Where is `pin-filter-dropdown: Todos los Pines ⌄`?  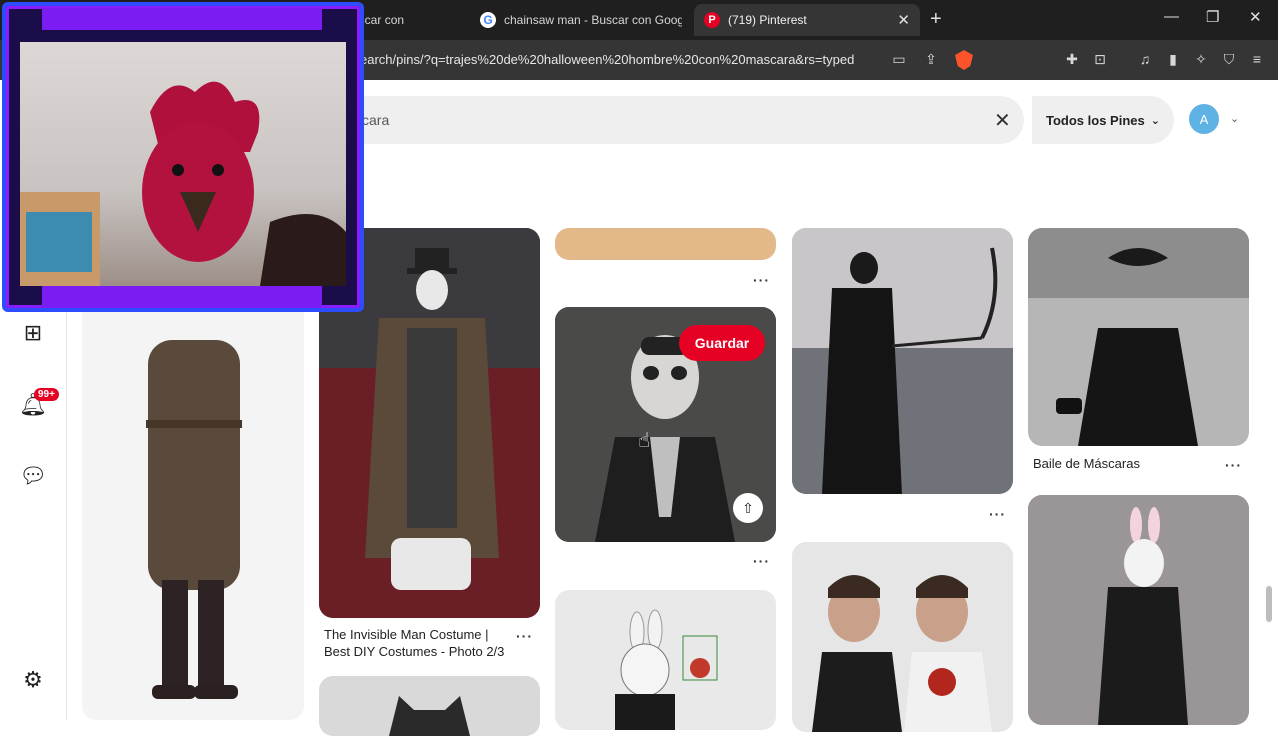
pin-filter-dropdown: Todos los Pines ⌄ is located at coordinates (1103, 120).